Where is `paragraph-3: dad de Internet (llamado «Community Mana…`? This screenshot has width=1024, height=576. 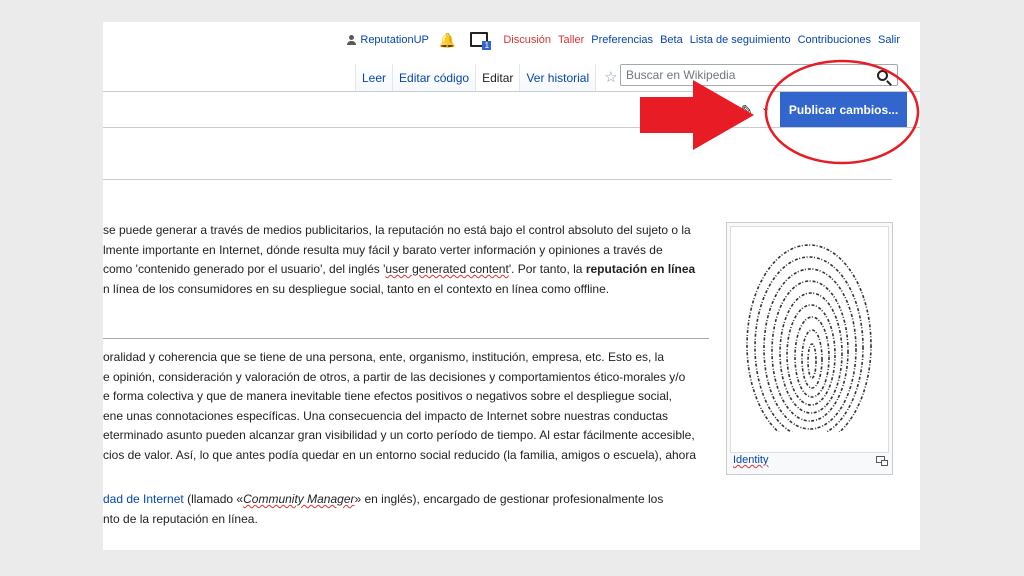 paragraph-3: dad de Internet (llamado «Community Mana… is located at coordinates (408, 509).